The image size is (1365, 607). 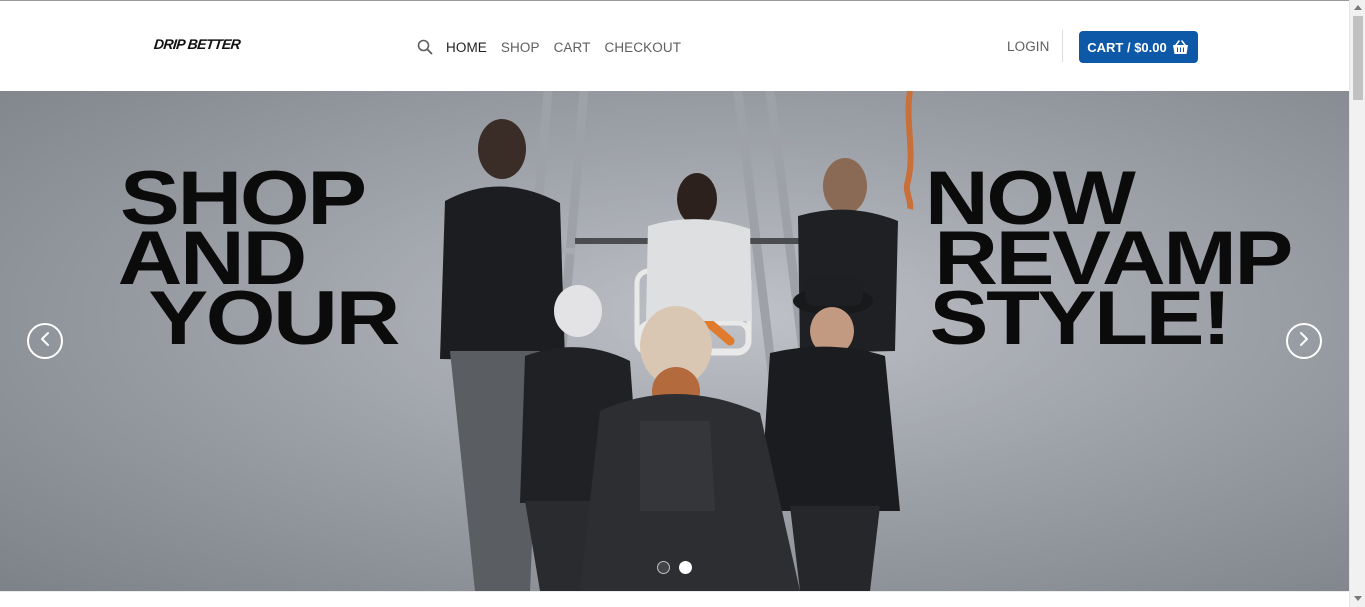 I want to click on scroll-up-arrow-icon, so click(x=1358, y=7).